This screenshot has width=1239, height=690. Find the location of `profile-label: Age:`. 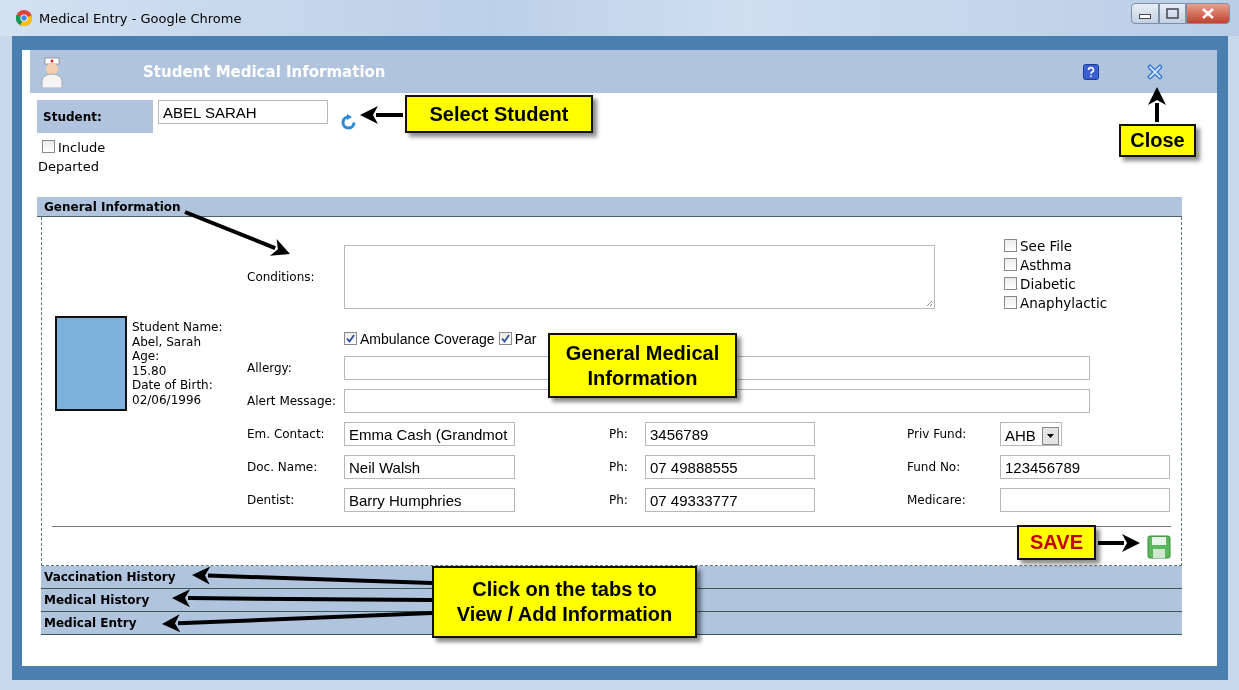

profile-label: Age: is located at coordinates (146, 356).